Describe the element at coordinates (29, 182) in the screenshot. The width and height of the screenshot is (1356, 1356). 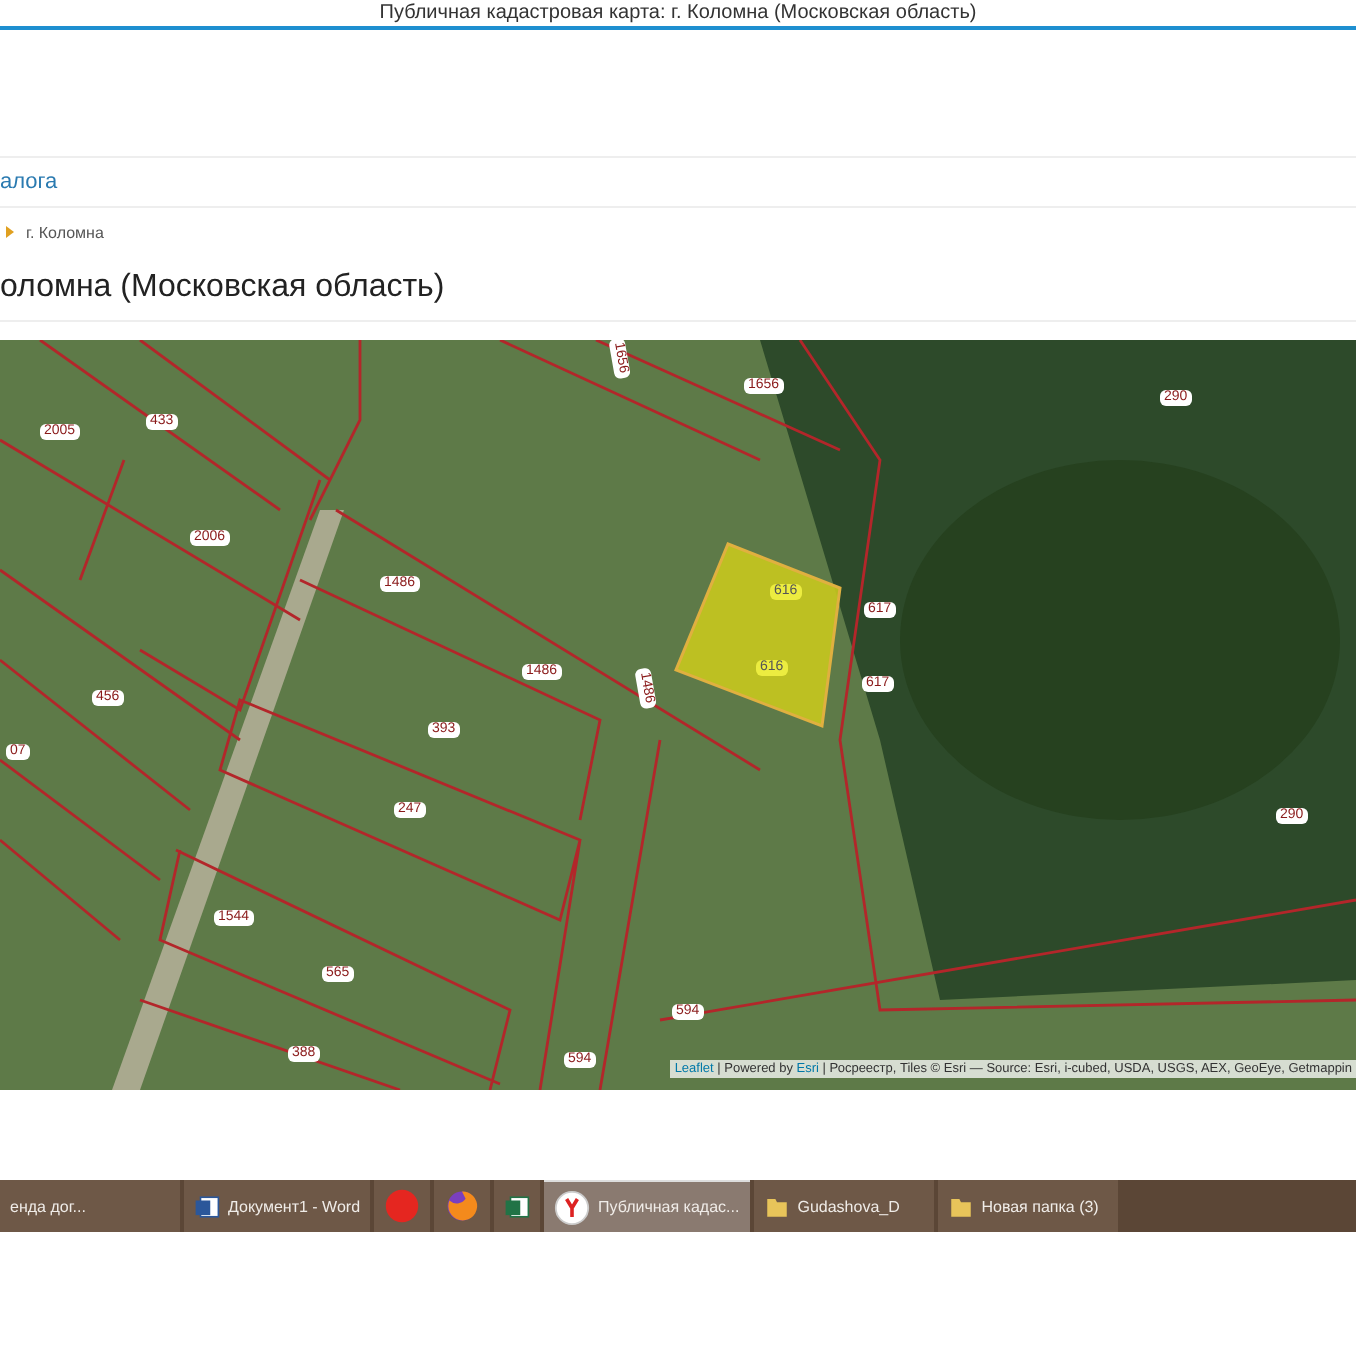
I see `nav-link: алога` at that location.